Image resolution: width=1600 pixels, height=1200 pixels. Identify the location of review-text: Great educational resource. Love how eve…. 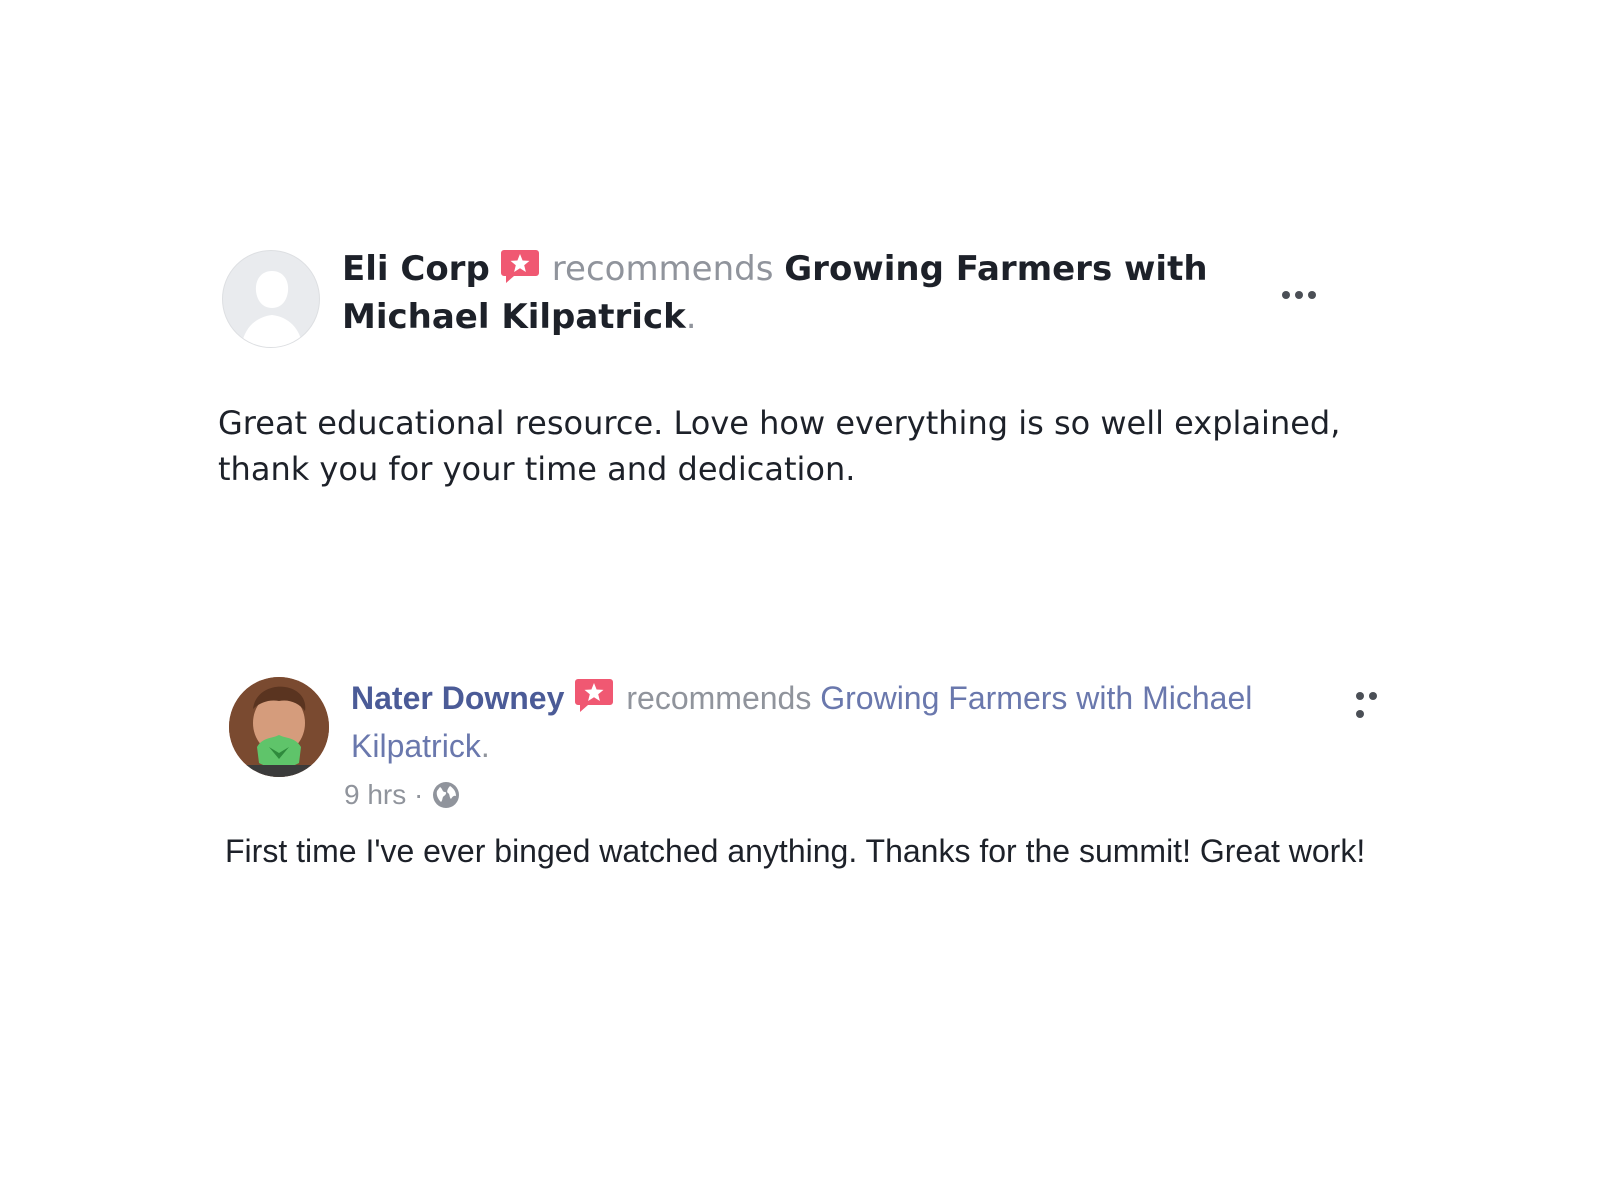
(779, 446).